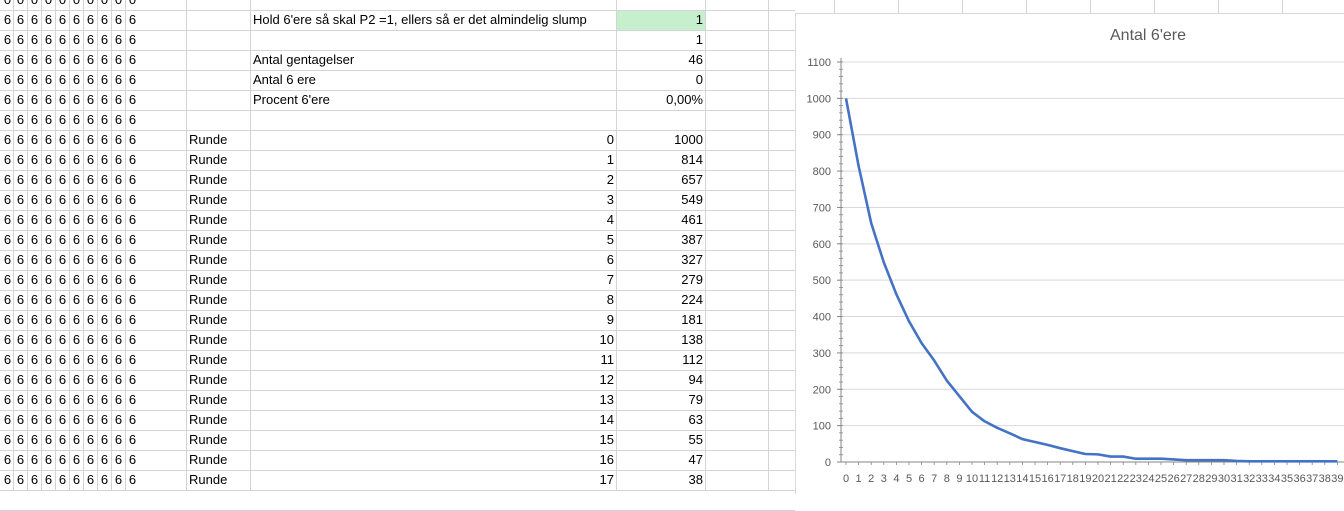 This screenshot has height=511, width=1344. I want to click on percent-value: 0,00%, so click(660, 100).